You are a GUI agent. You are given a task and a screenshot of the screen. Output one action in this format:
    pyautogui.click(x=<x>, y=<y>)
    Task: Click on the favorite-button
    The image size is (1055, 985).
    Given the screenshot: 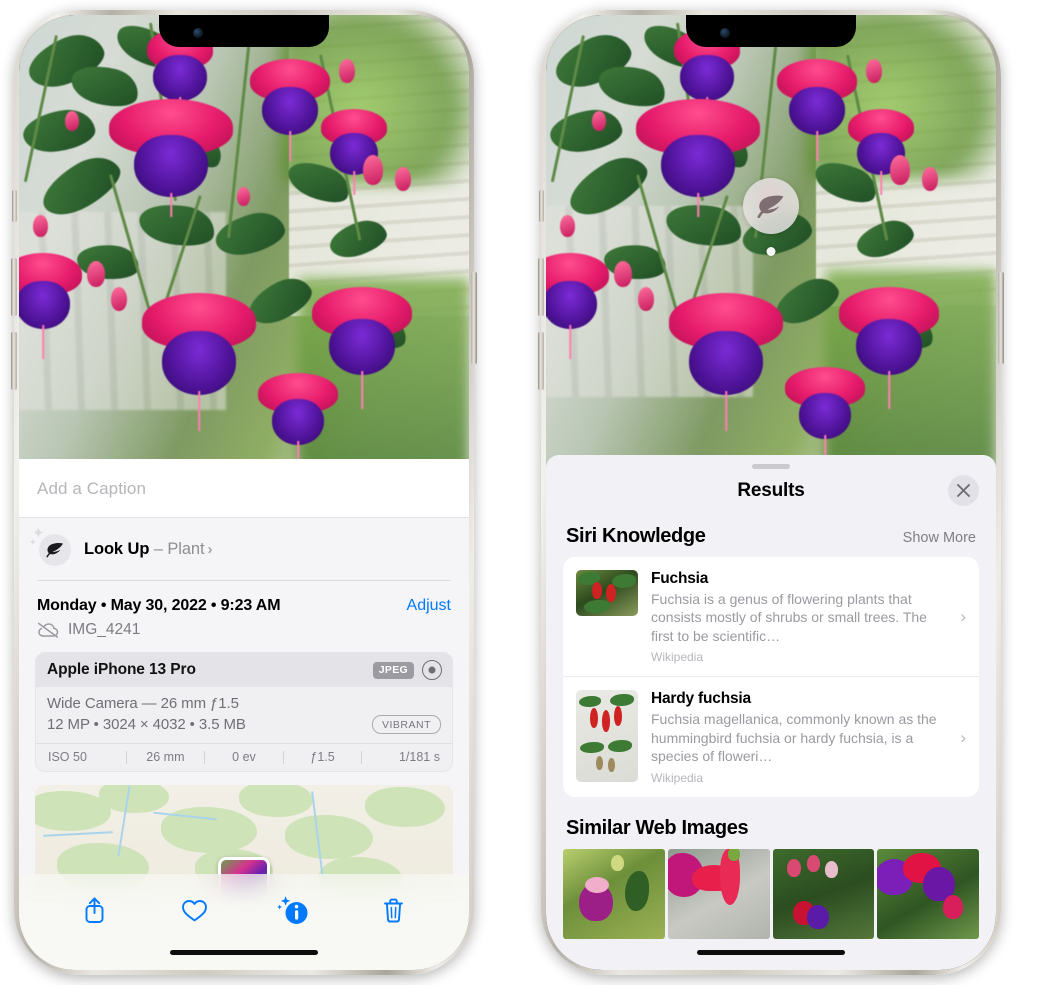 What is the action you would take?
    pyautogui.click(x=194, y=910)
    